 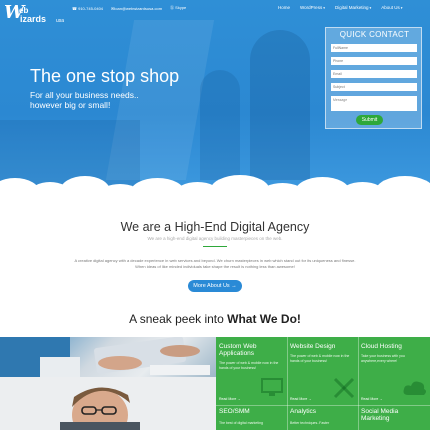 I want to click on logo-text: usa, so click(x=60, y=21).